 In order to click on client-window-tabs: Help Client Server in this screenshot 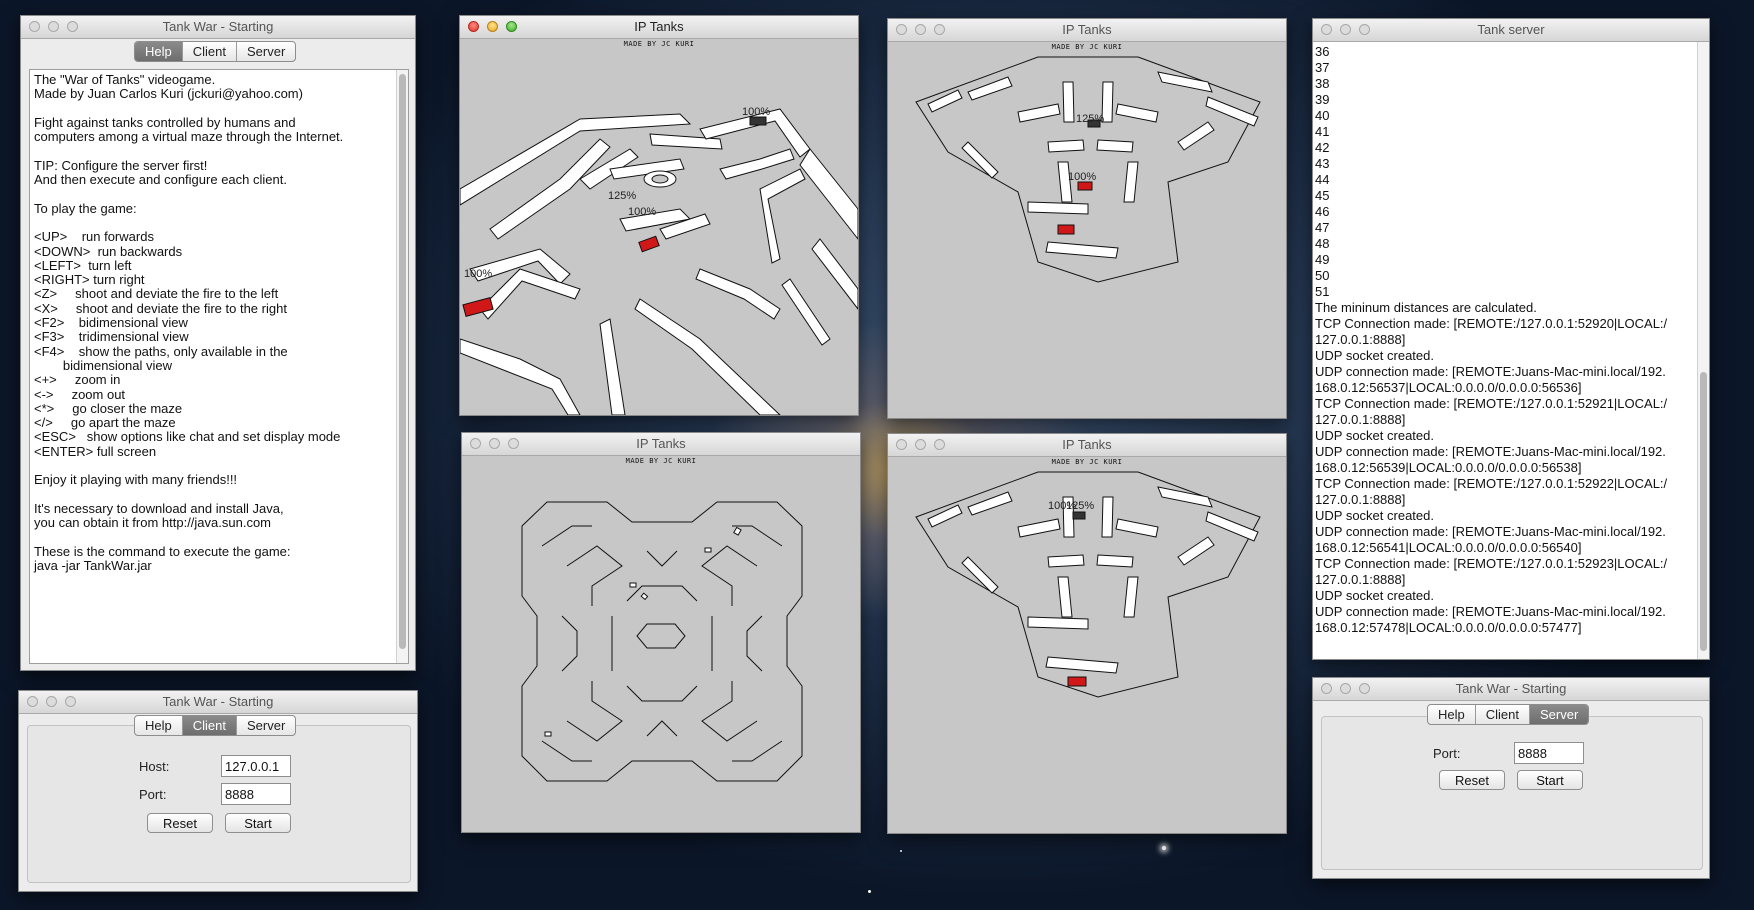, I will do `click(215, 725)`.